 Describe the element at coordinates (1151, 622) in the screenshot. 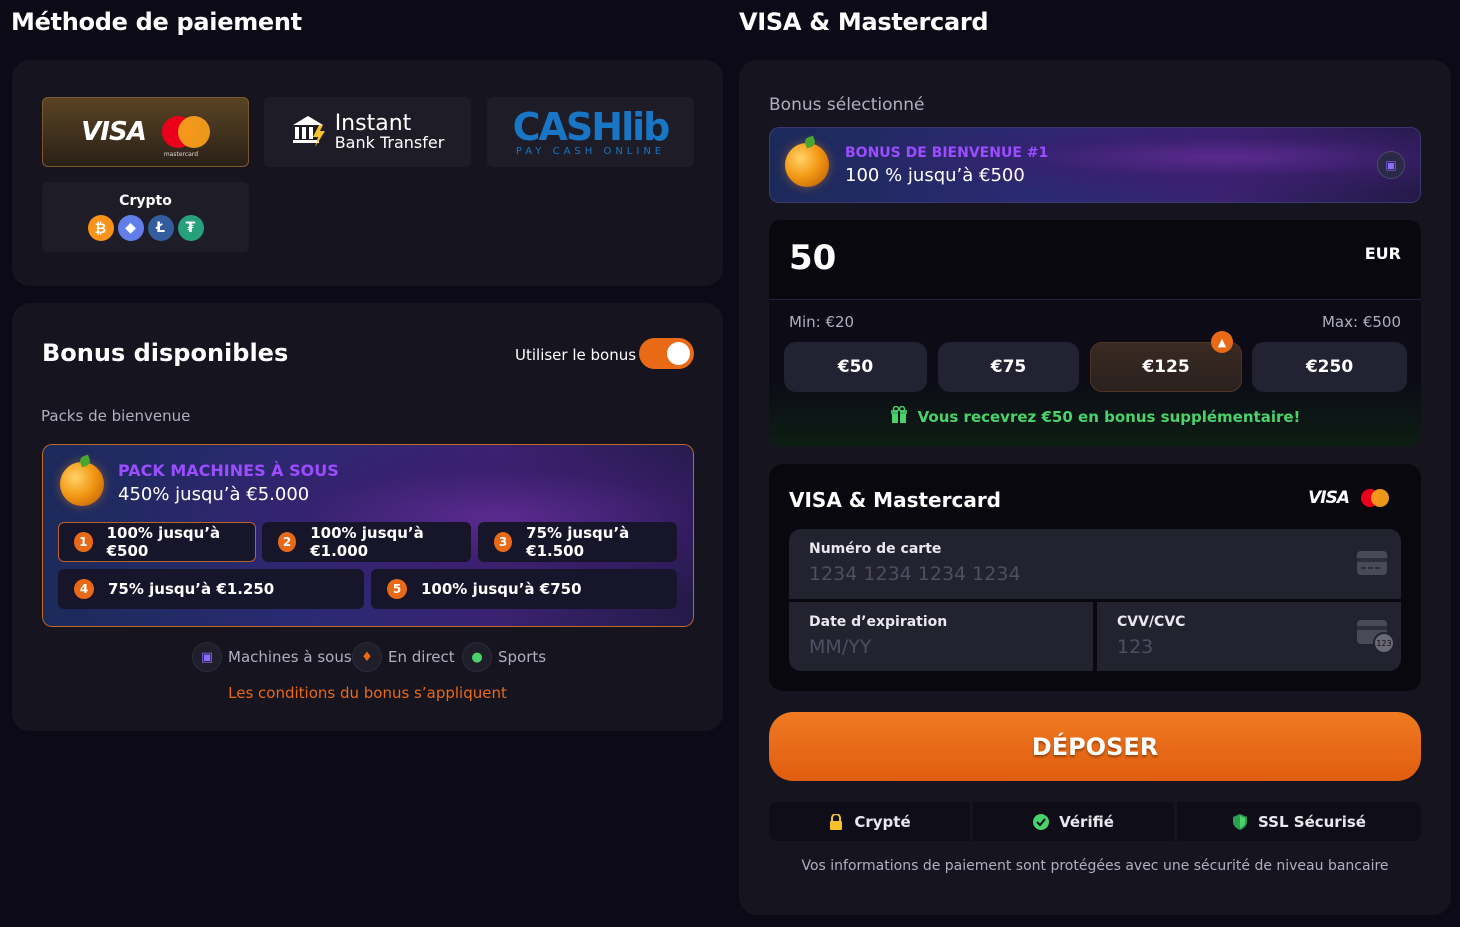

I see `cvv-label: CVV/CVC` at that location.